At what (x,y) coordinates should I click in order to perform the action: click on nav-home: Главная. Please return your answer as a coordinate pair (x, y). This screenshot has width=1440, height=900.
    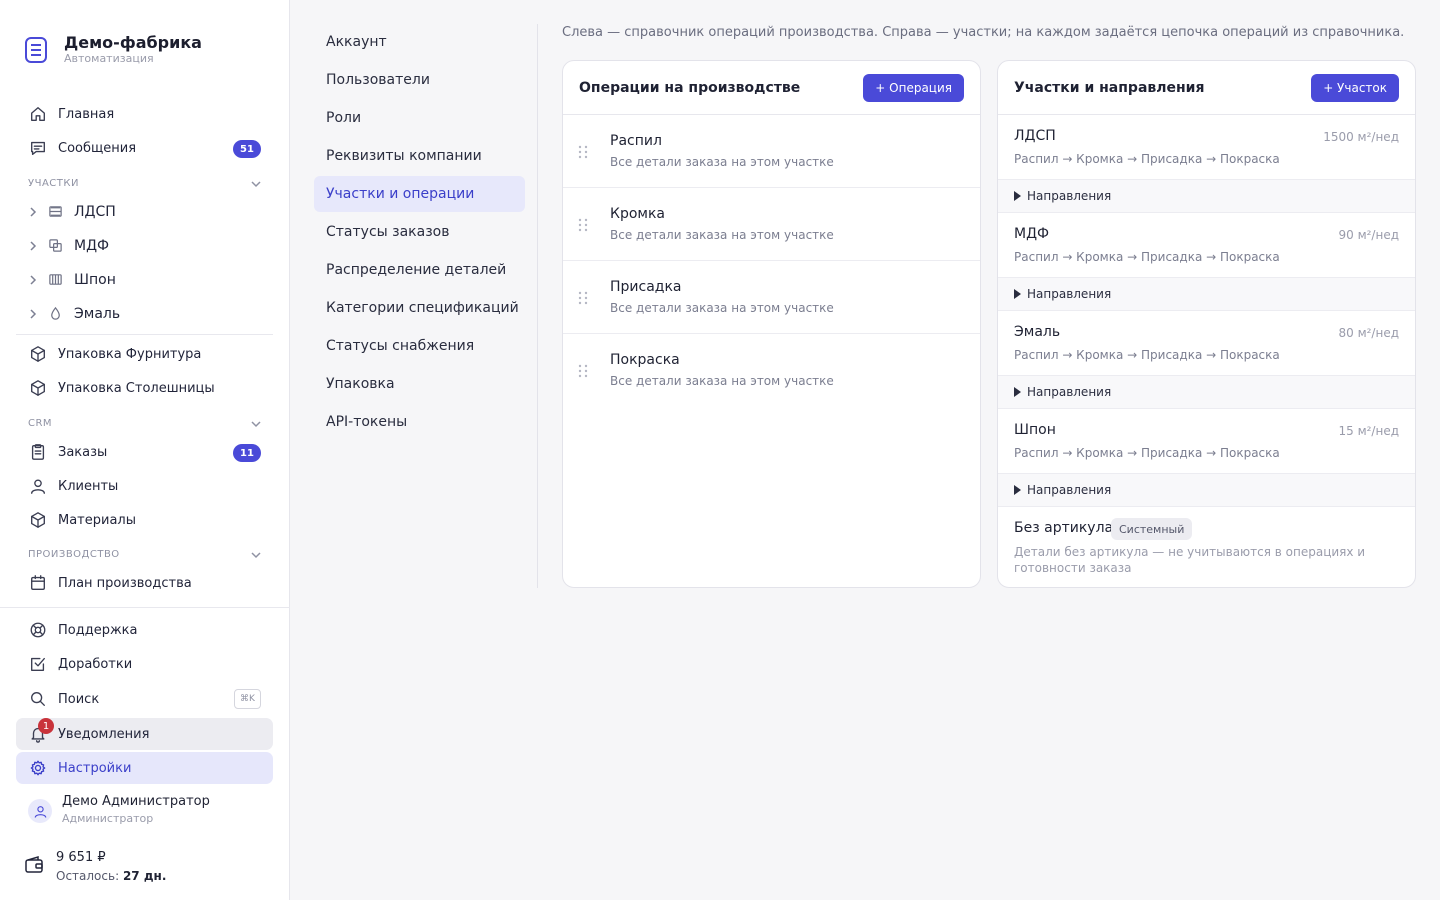
    Looking at the image, I should click on (144, 114).